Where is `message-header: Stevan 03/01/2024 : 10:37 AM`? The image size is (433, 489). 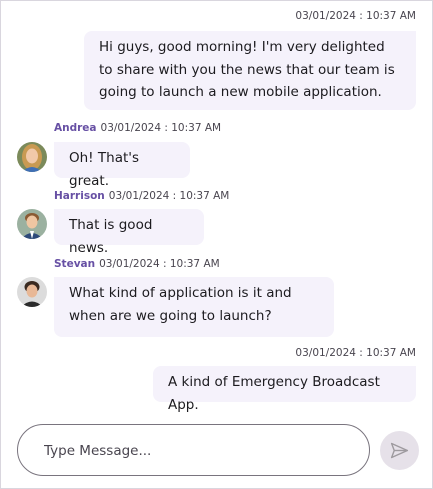 message-header: Stevan 03/01/2024 : 10:37 AM is located at coordinates (137, 264).